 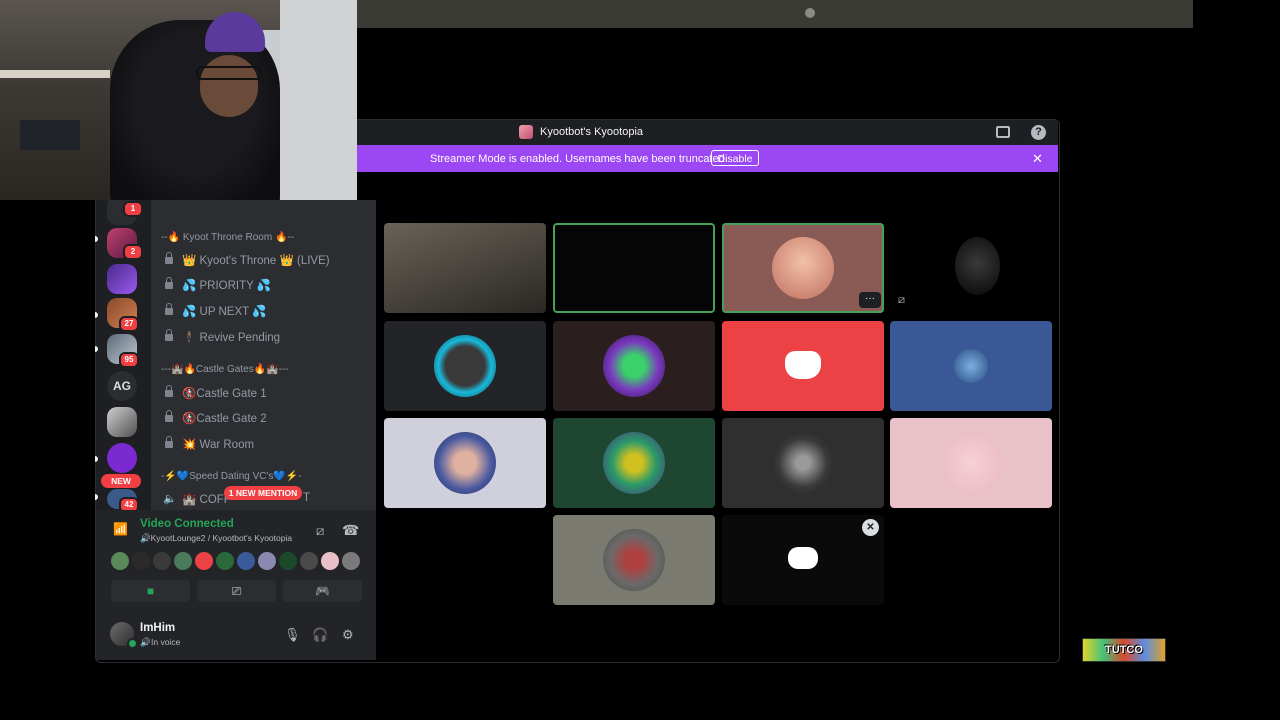 I want to click on settings-gear-icon: ⚙, so click(x=348, y=635).